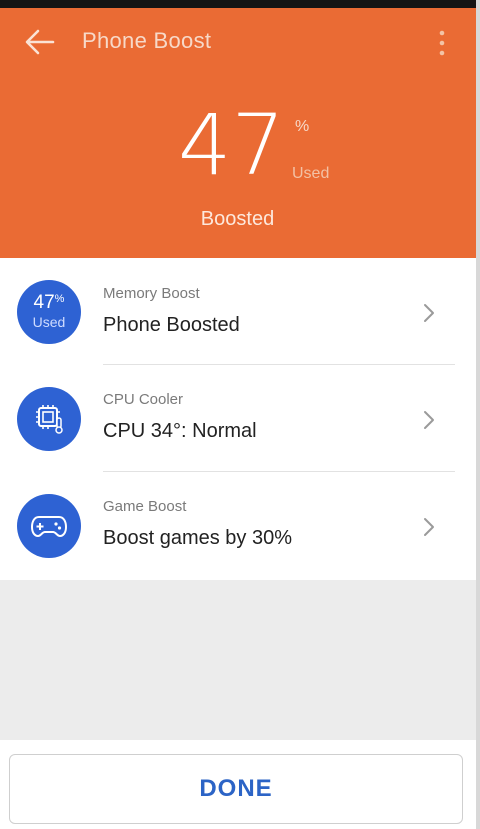  I want to click on row-caption: Memory Boost, so click(151, 293).